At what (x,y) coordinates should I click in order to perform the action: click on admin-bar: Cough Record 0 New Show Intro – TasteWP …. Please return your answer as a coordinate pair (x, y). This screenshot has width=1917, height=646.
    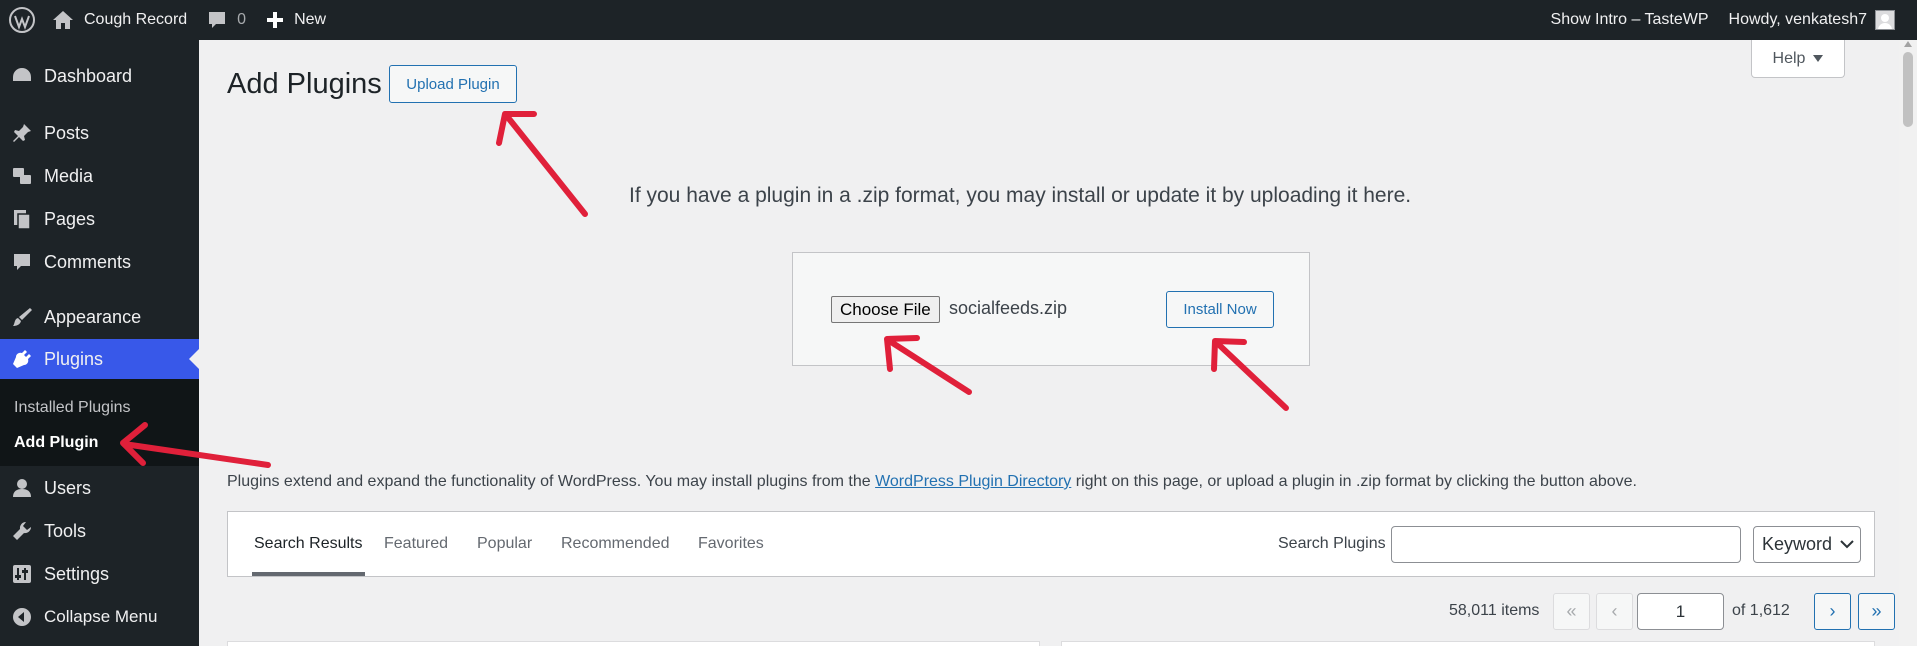
    Looking at the image, I should click on (958, 20).